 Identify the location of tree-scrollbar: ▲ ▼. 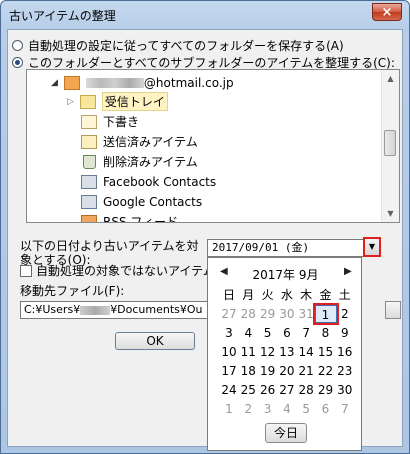
(390, 146).